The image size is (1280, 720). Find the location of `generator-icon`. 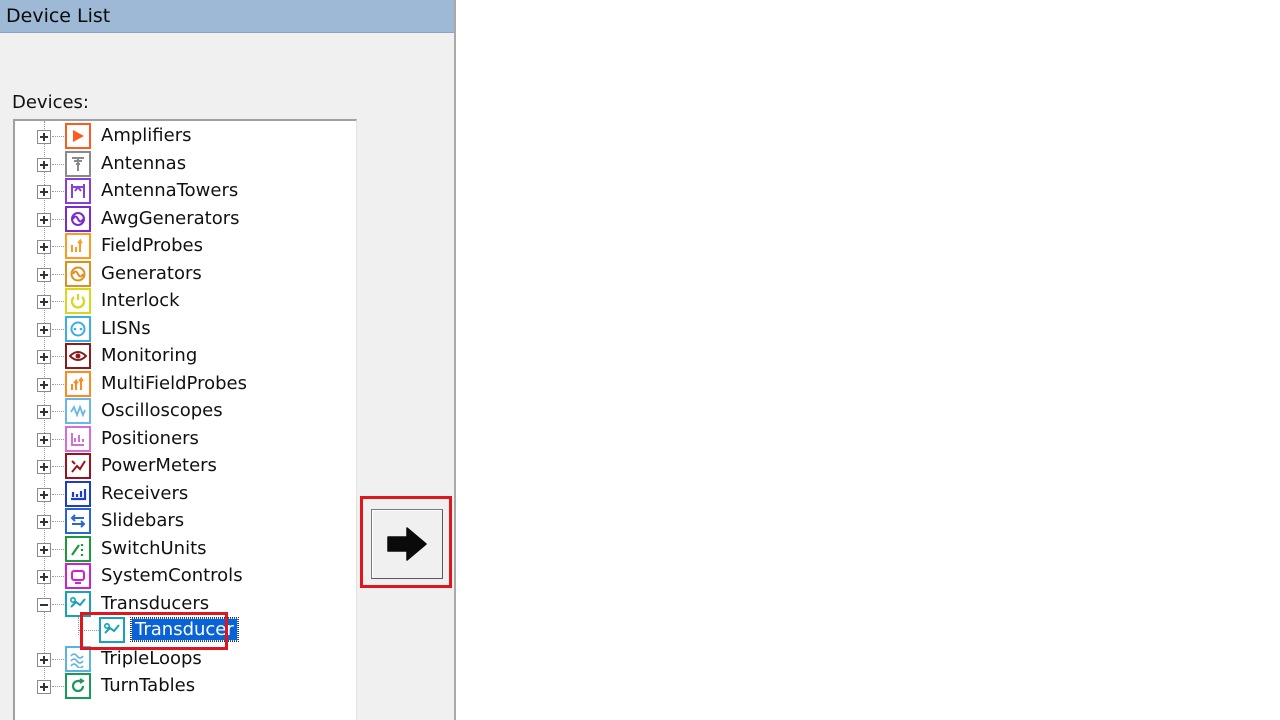

generator-icon is located at coordinates (78, 273).